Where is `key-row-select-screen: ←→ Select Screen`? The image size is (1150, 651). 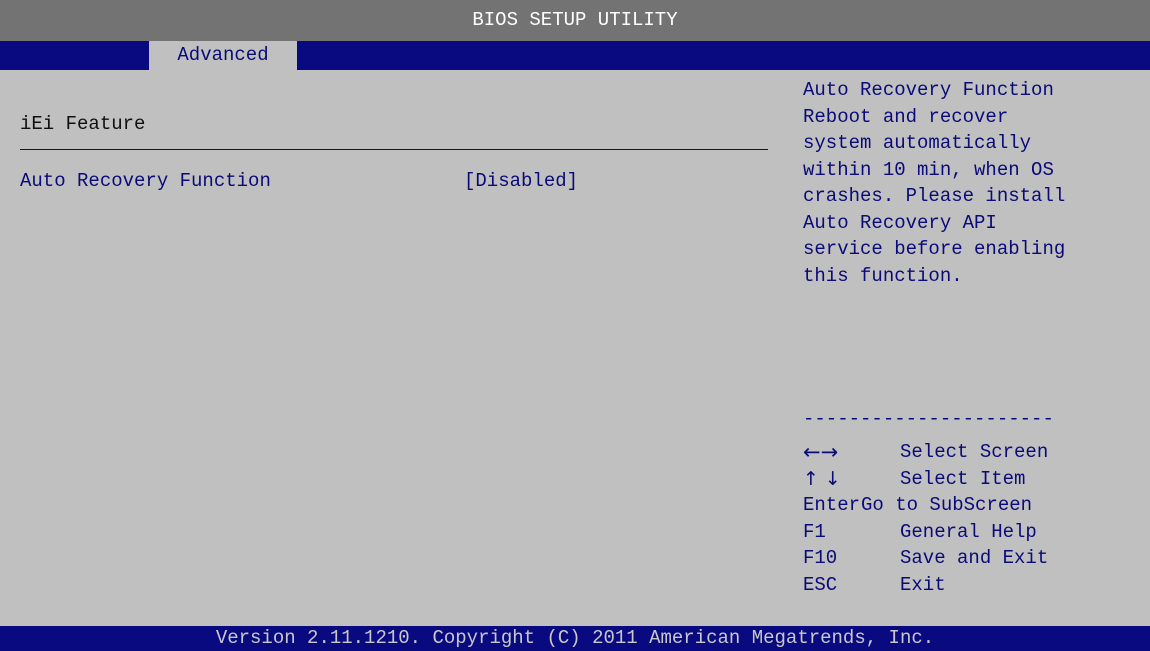
key-row-select-screen: ←→ Select Screen is located at coordinates (975, 452).